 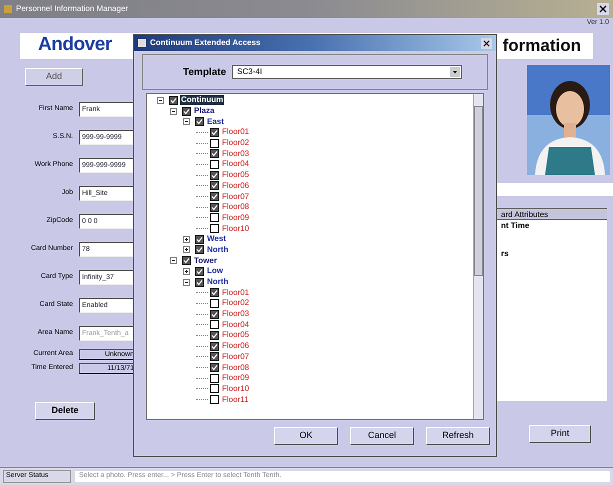 I want to click on dialog-title: Continuum Extended Access, so click(x=205, y=43).